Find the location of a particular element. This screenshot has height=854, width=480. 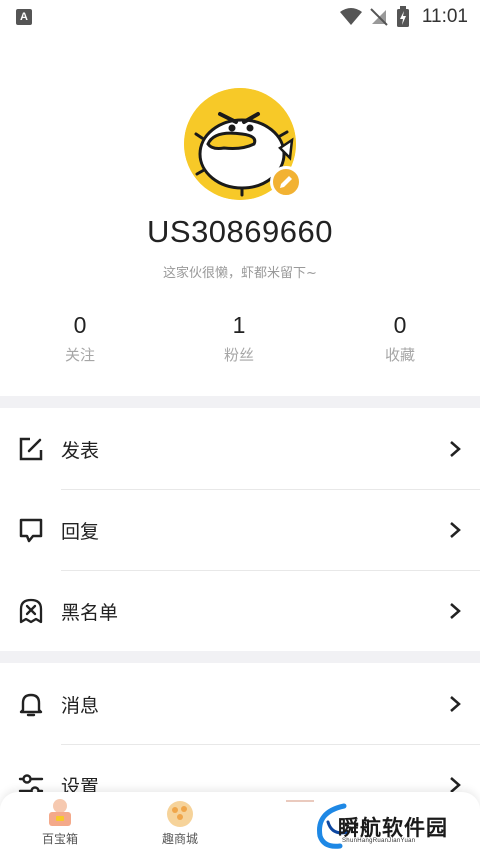

tab-label: 趣商城 is located at coordinates (179, 839).